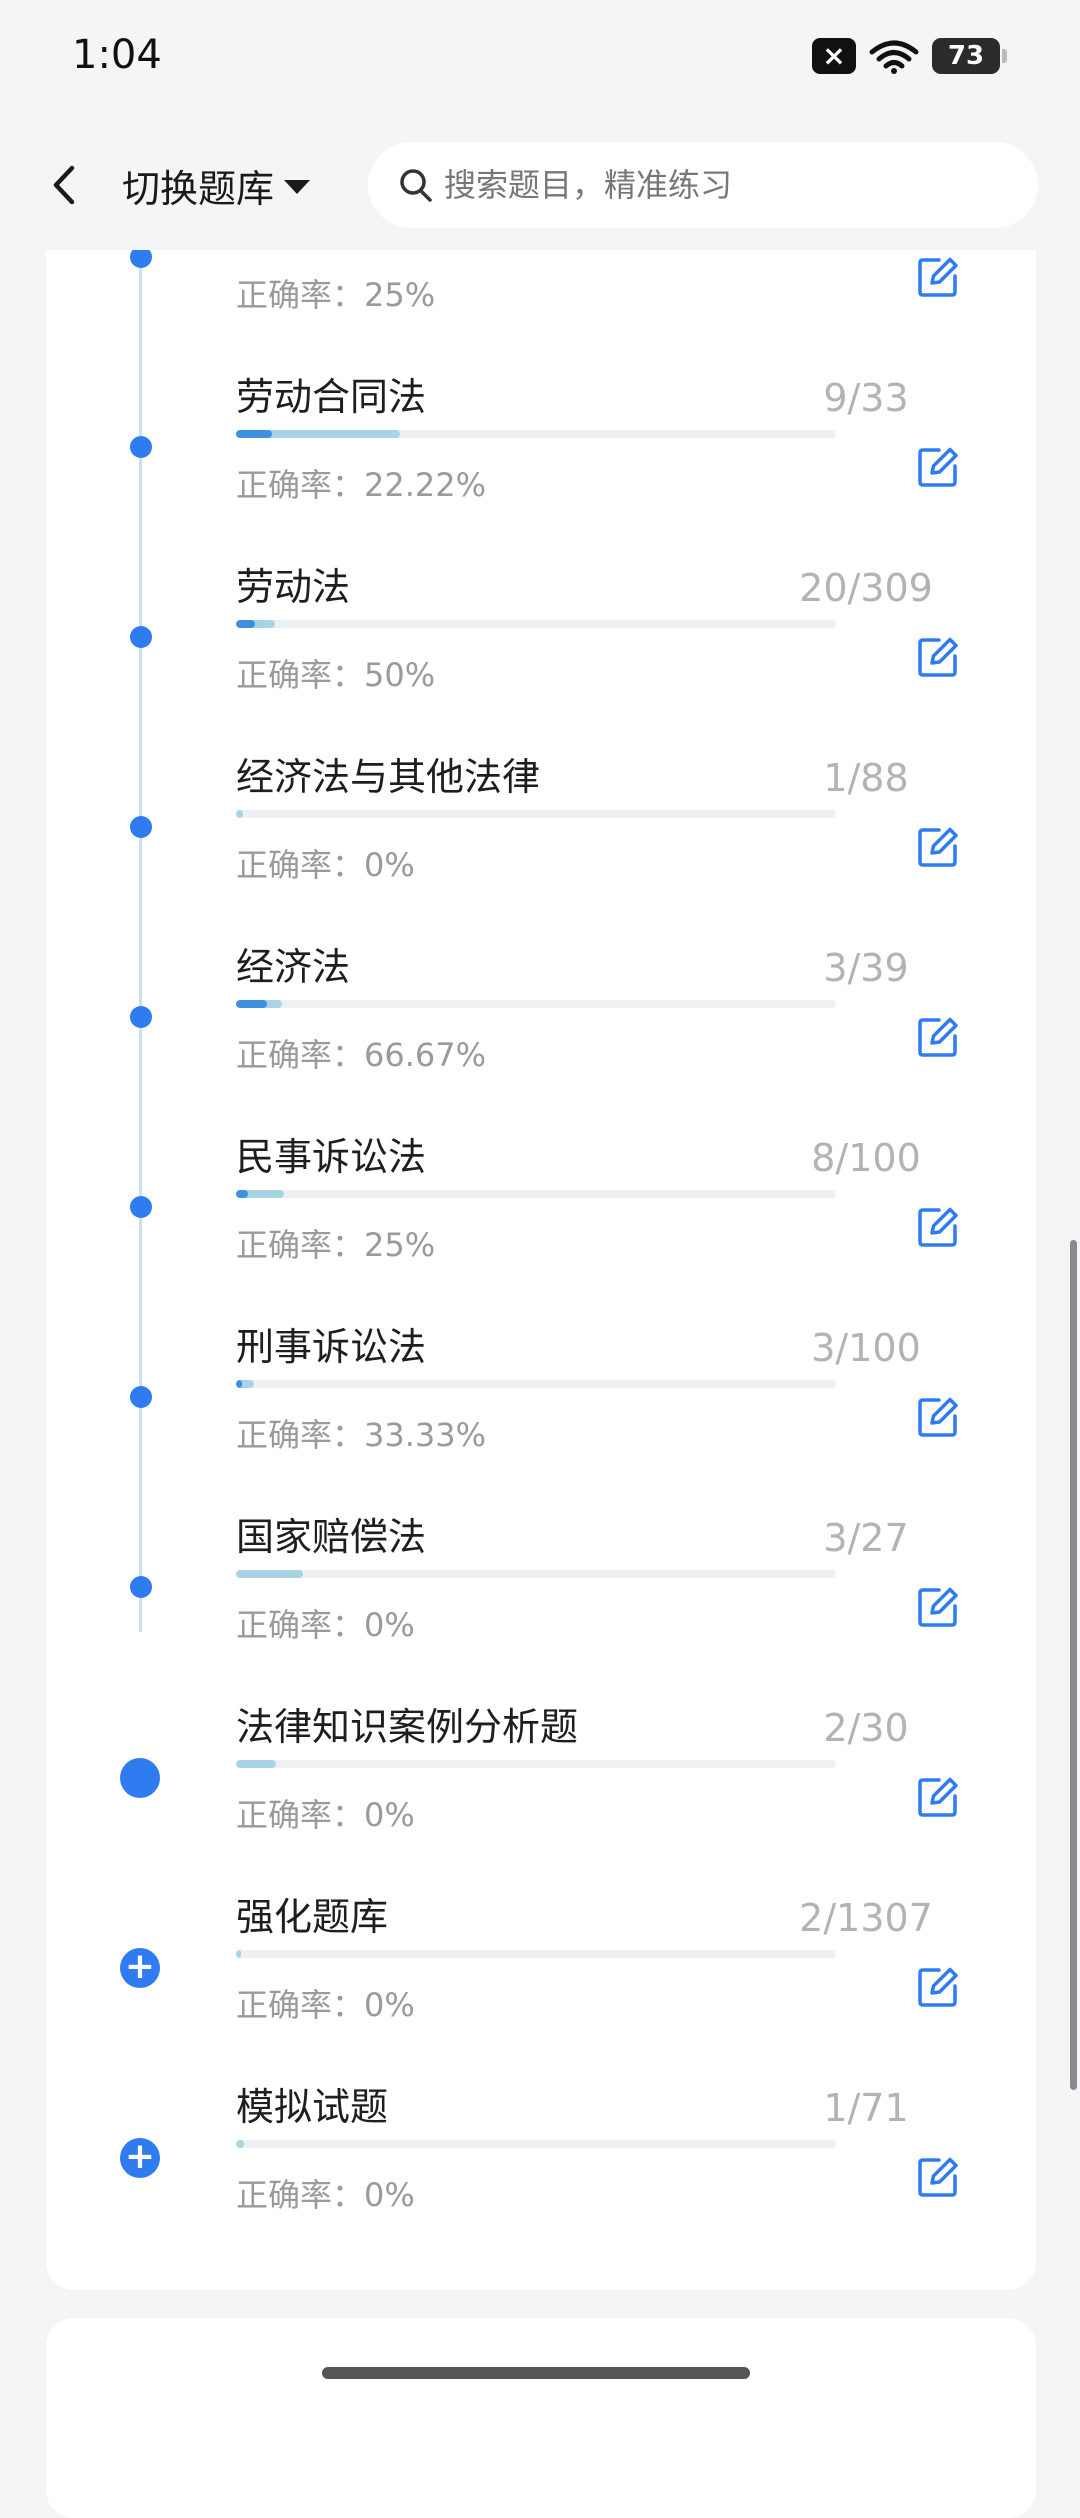 The image size is (1080, 2518). I want to click on list-item: 经济法与其他法律正确率：0% 1/88, so click(541, 827).